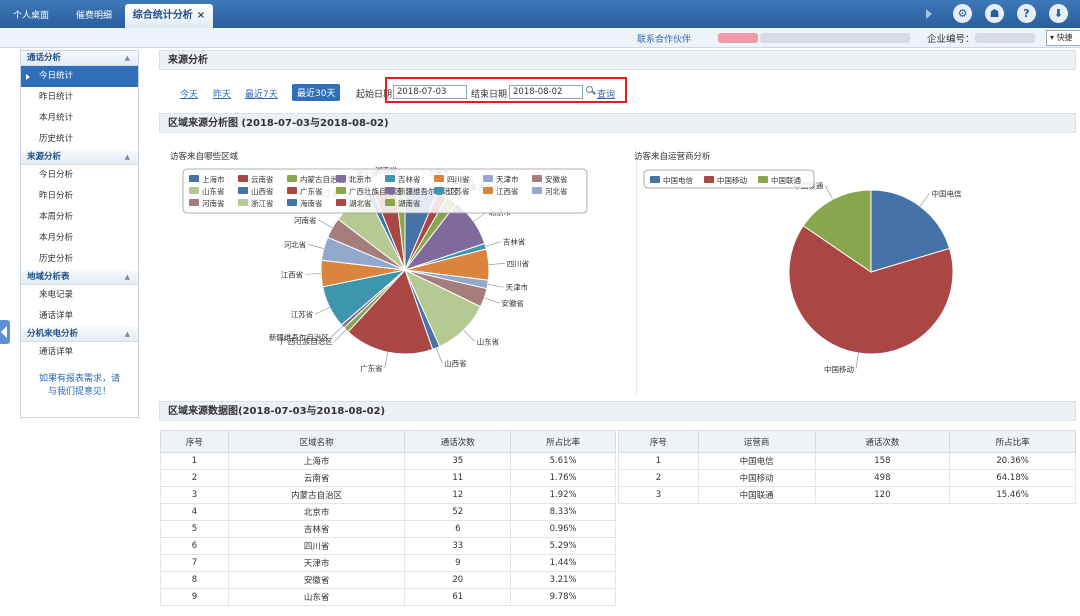  I want to click on sidebar-group-extension-analysis: 分机来电分析 ▲, so click(79, 334).